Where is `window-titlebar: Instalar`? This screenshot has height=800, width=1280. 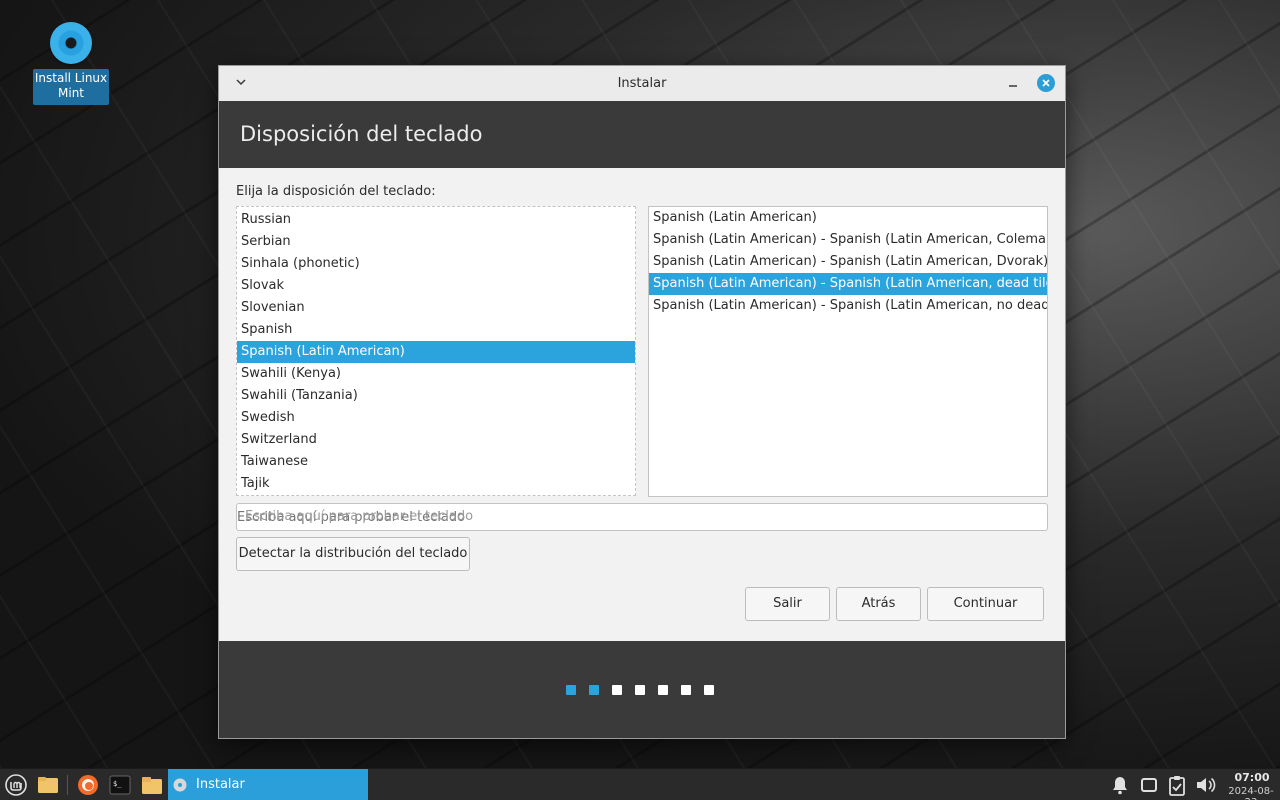
window-titlebar: Instalar is located at coordinates (642, 84).